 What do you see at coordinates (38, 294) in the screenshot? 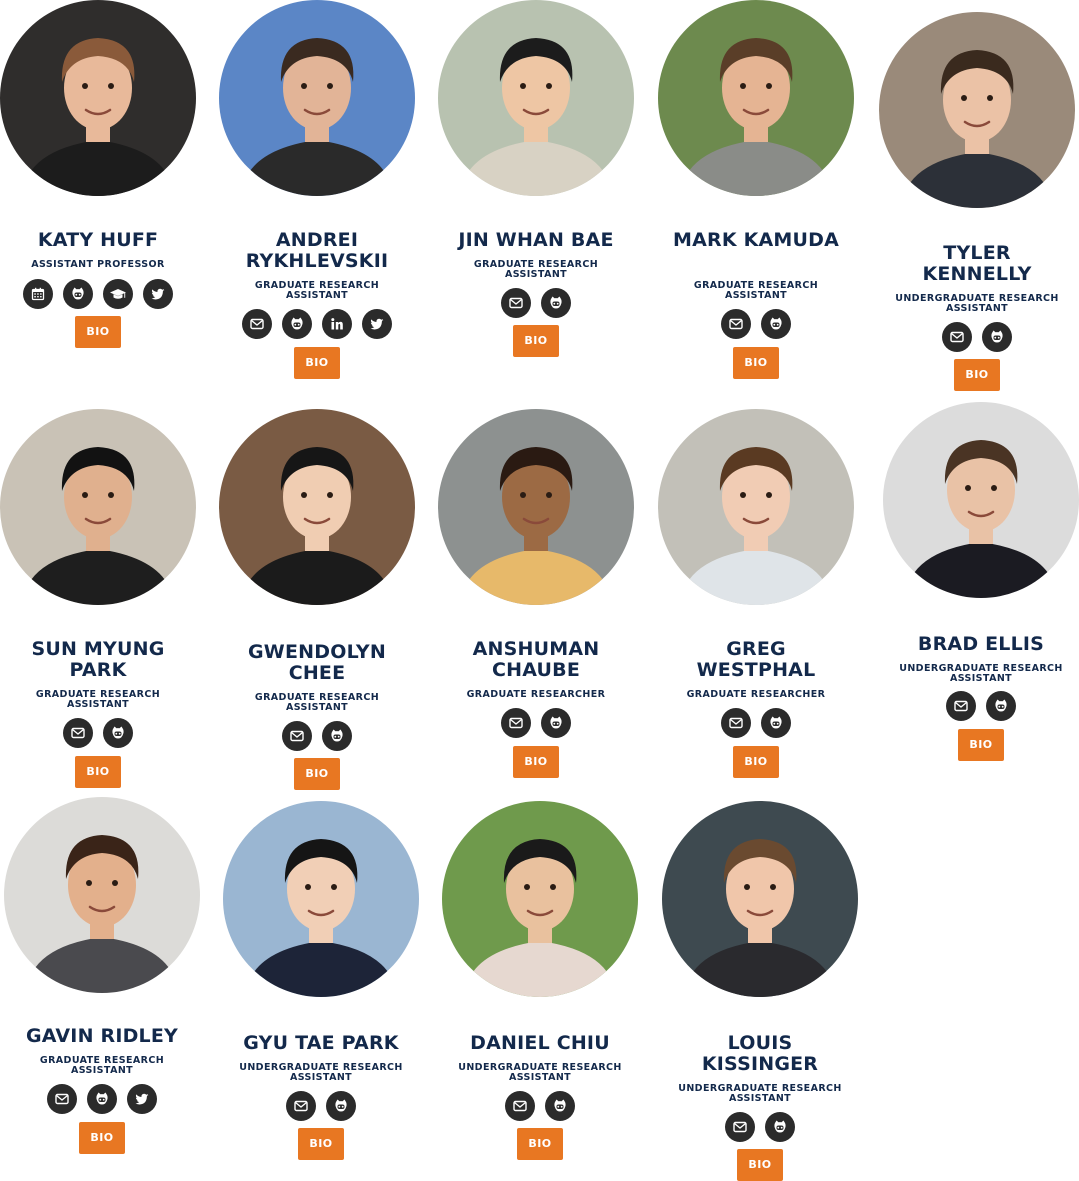
I see `calendar-icon` at bounding box center [38, 294].